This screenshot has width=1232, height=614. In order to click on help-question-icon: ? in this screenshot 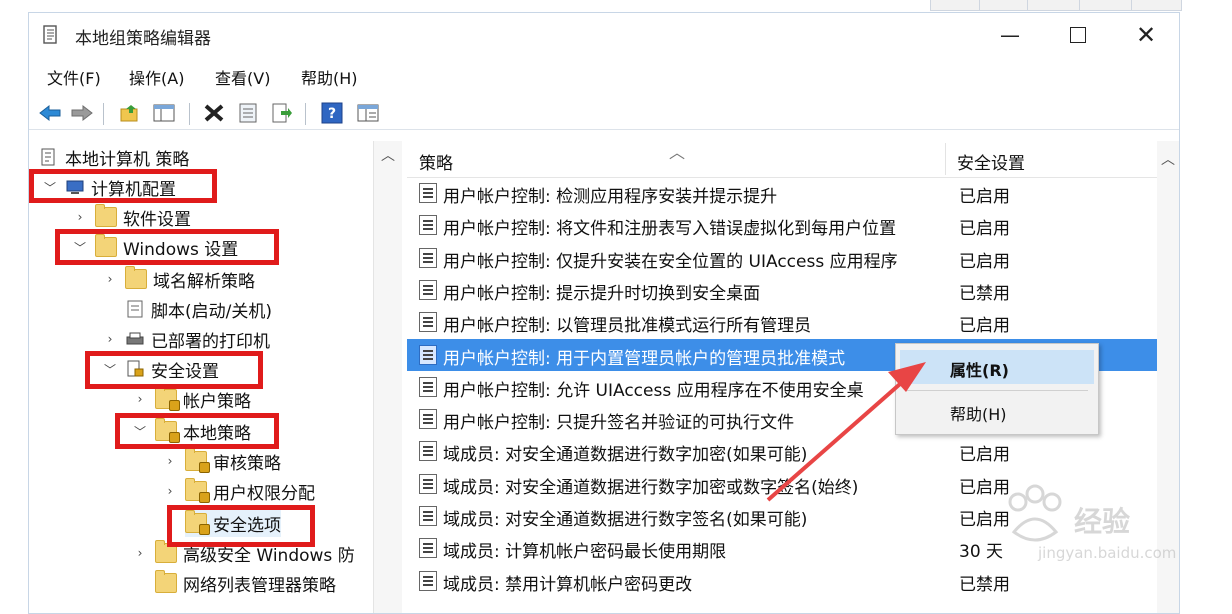, I will do `click(332, 113)`.